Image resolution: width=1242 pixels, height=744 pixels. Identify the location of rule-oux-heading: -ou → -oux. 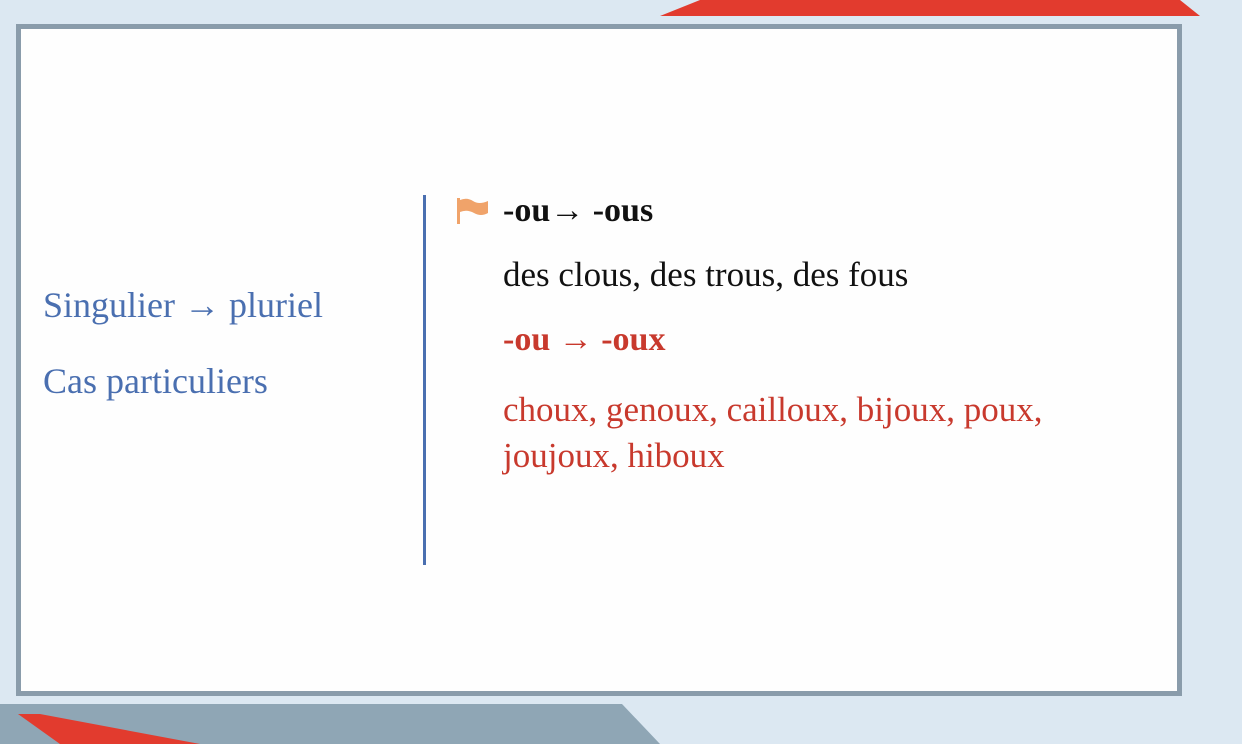
(584, 339).